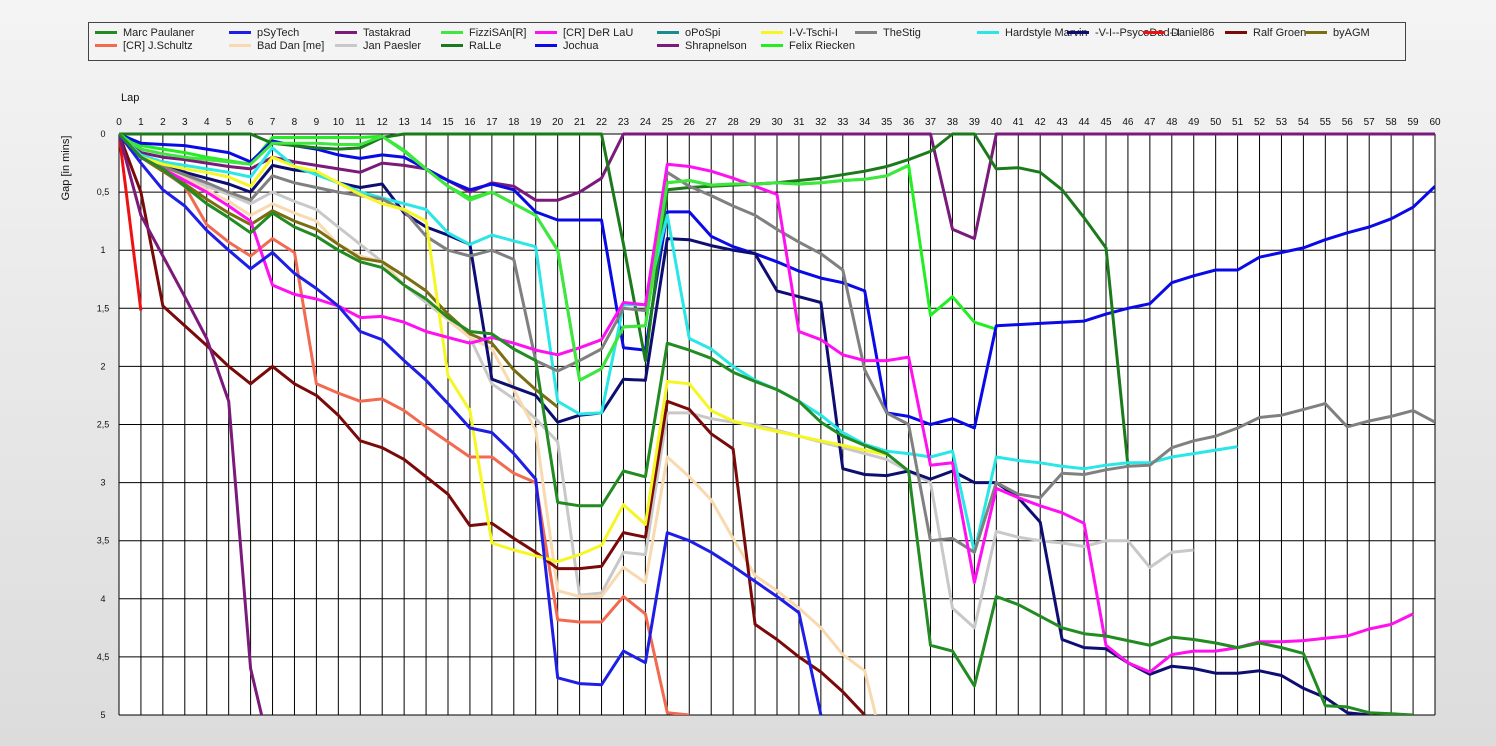 This screenshot has height=746, width=1496. Describe the element at coordinates (1260, 122) in the screenshot. I see `x-tick-label: 52` at that location.